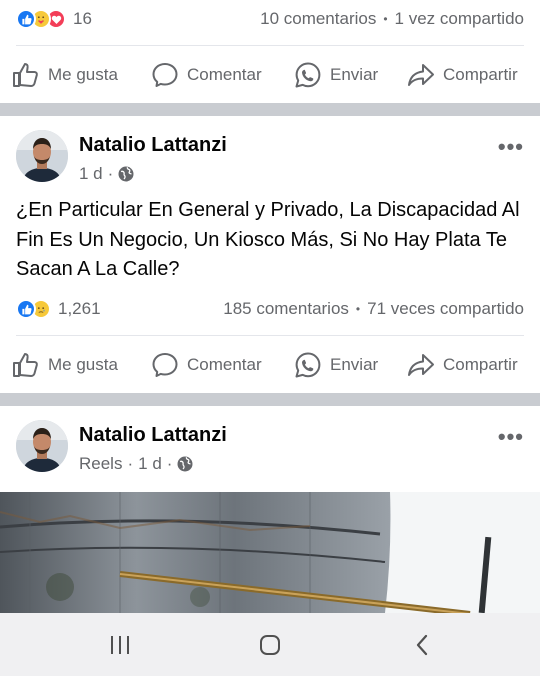 This screenshot has width=540, height=676. I want to click on post3-header: Natalio Lattanzi Reels · 1 d · •••, so click(270, 452).